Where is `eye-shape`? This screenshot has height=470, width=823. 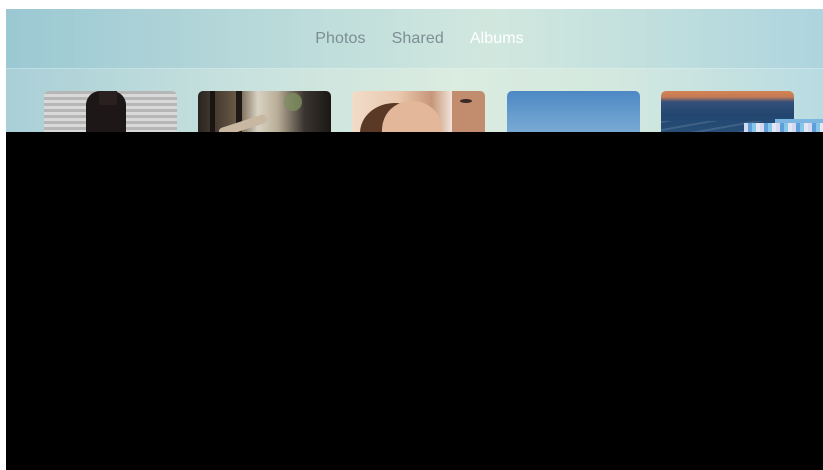
eye-shape is located at coordinates (466, 101).